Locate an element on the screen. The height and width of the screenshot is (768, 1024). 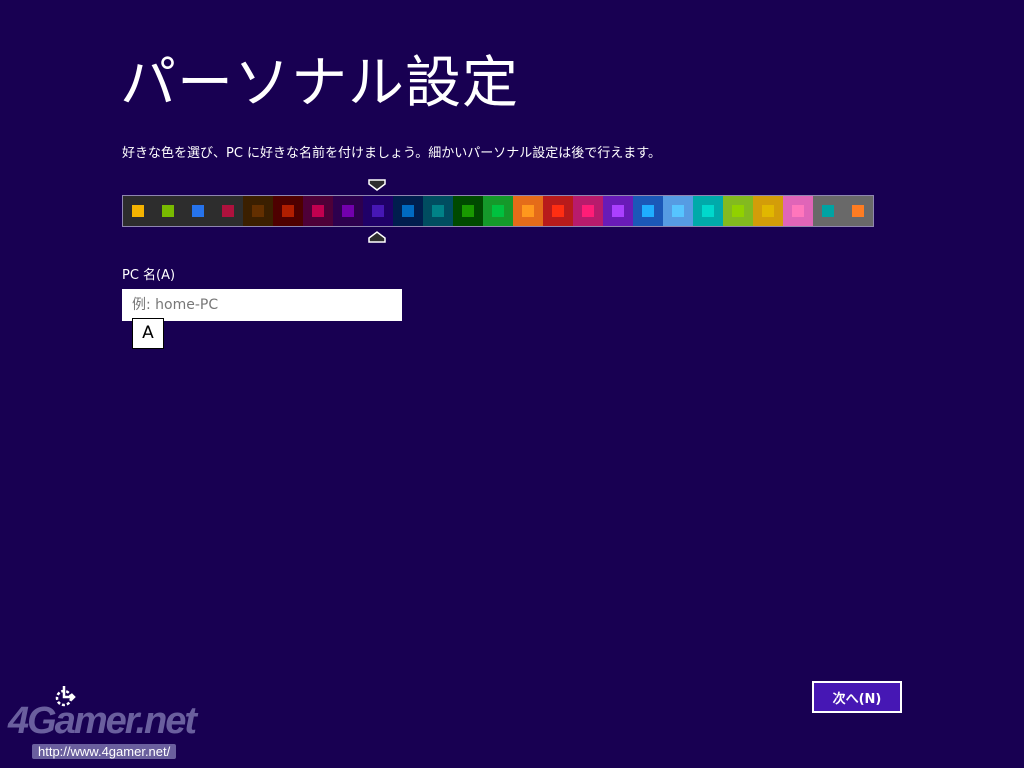
ime-mode-indicator: A is located at coordinates (148, 333).